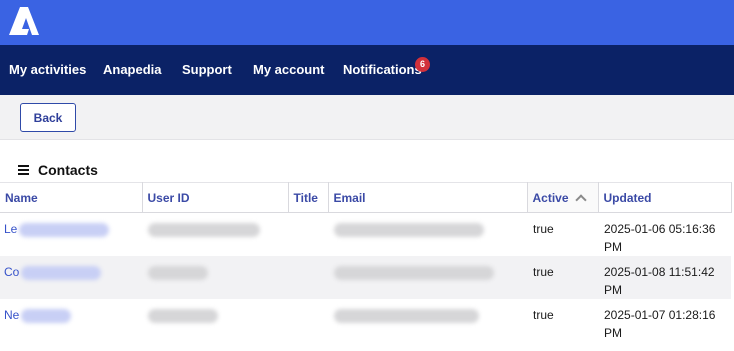  What do you see at coordinates (11, 272) in the screenshot?
I see `name-link: Co` at bounding box center [11, 272].